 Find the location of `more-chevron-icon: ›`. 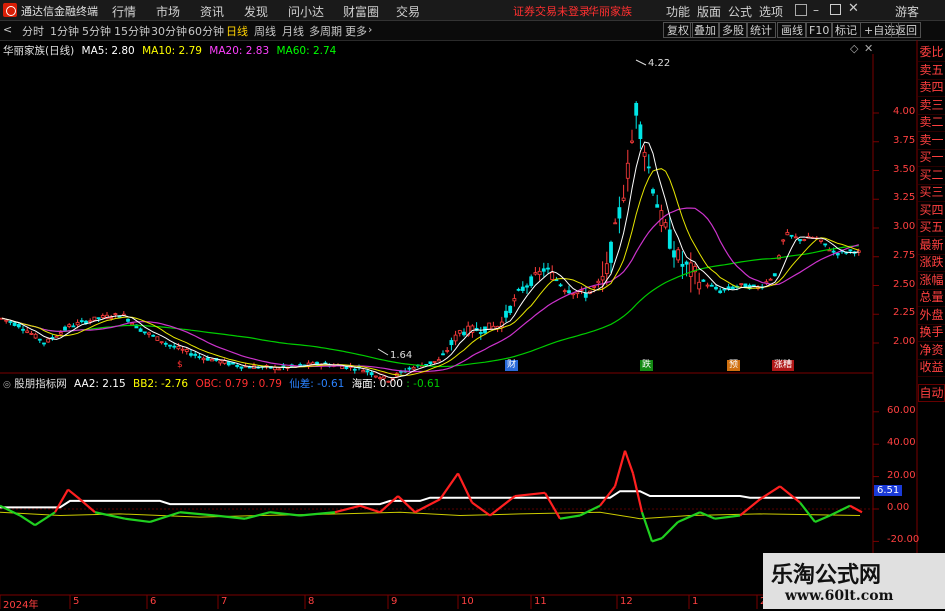

more-chevron-icon: › is located at coordinates (370, 29).